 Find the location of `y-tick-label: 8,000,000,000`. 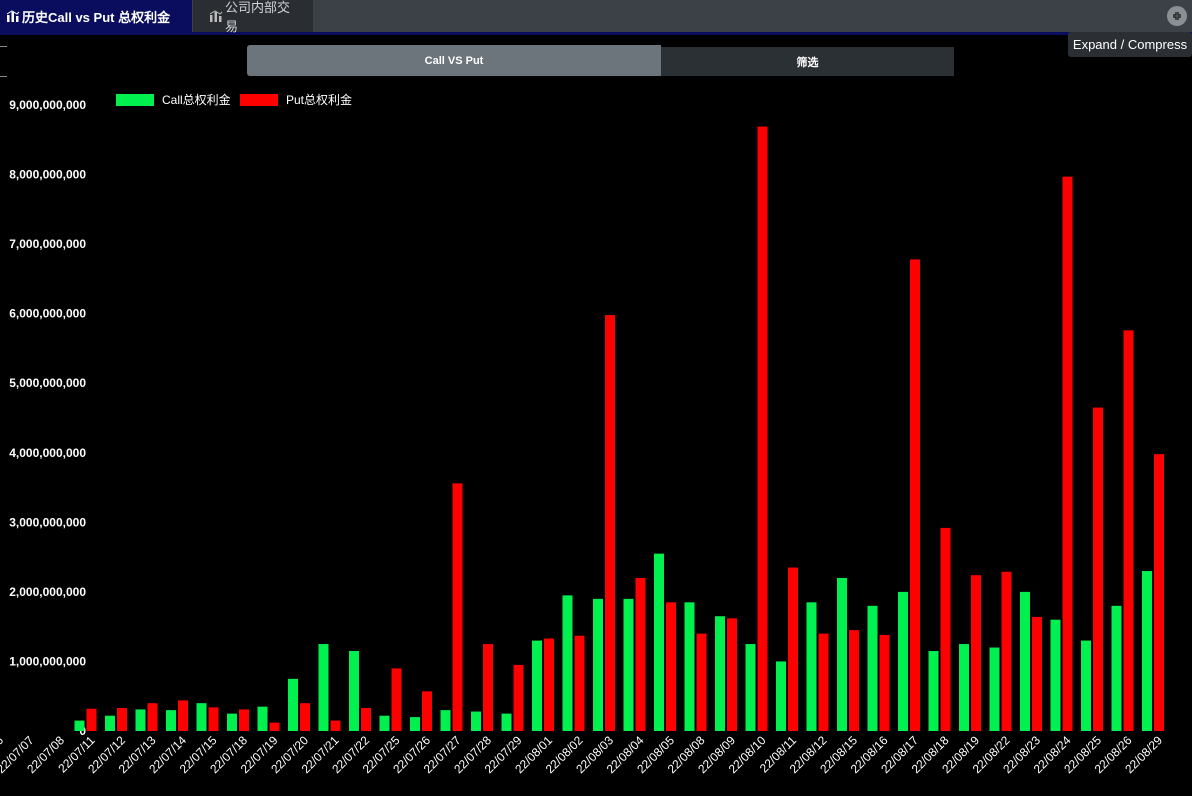

y-tick-label: 8,000,000,000 is located at coordinates (47, 175).